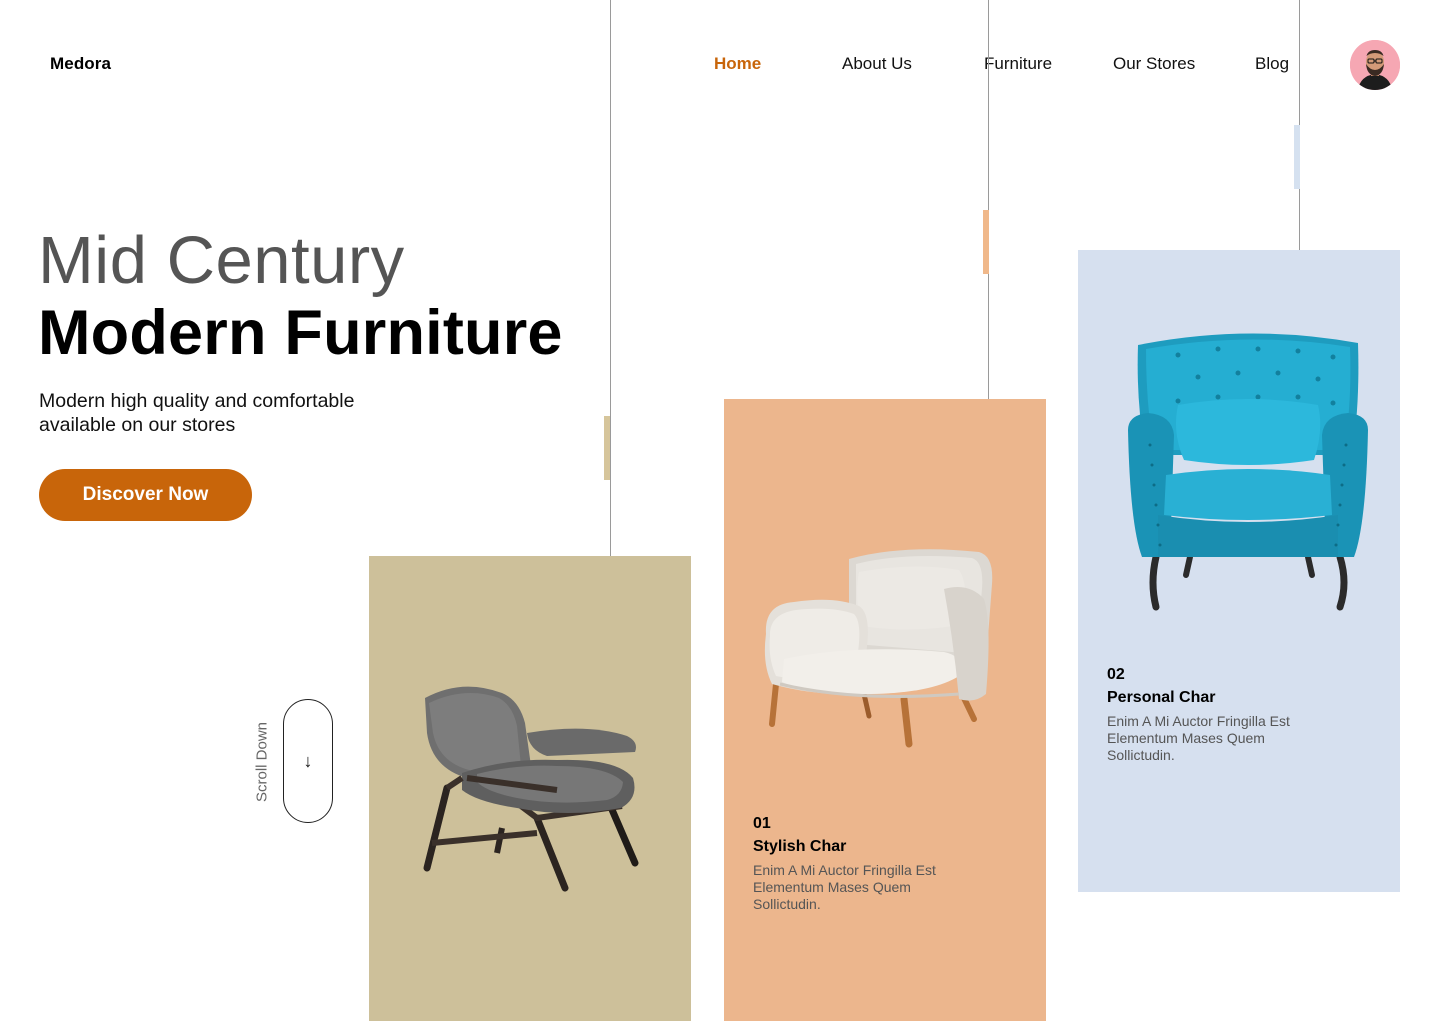 This screenshot has height=1024, width=1440. I want to click on arrow-down-icon: ↓, so click(308, 760).